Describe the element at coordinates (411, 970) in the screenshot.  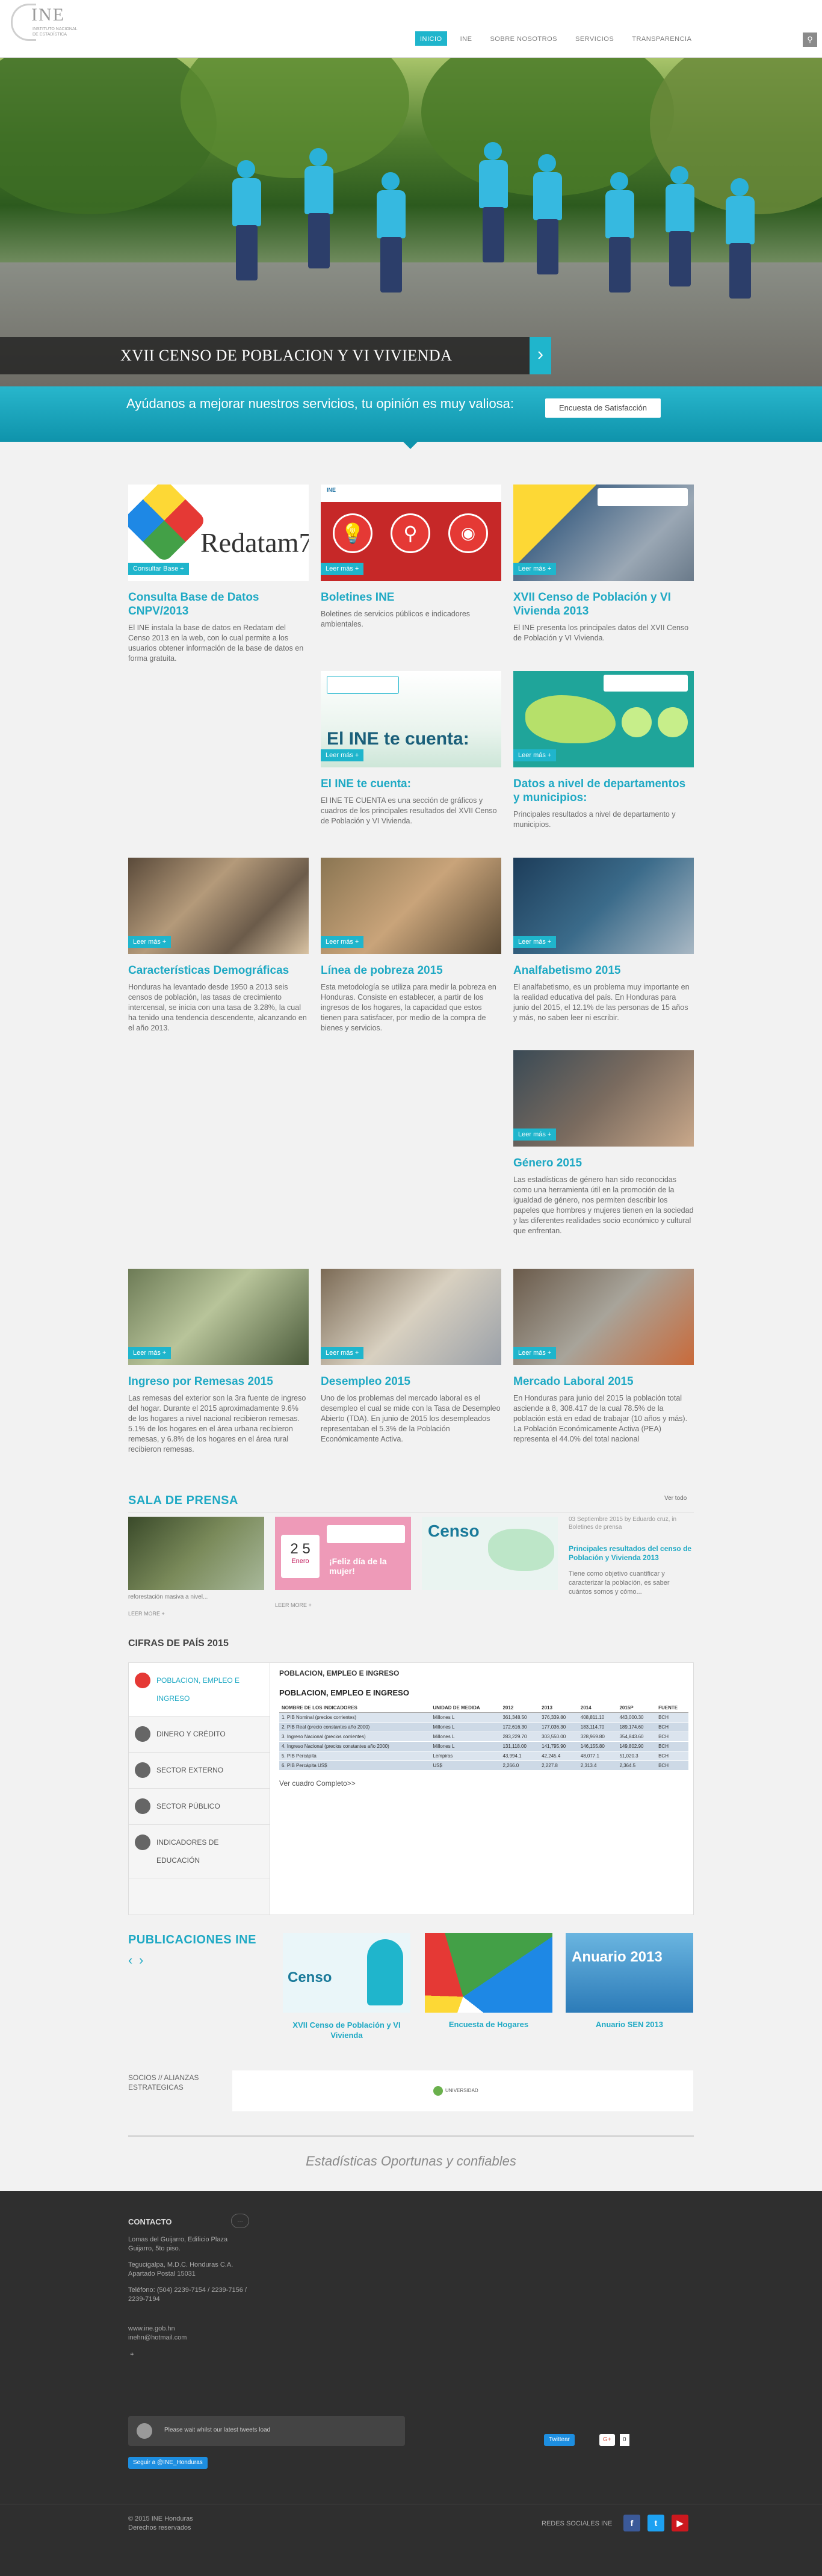
I see `card-title: Línea de pobreza 2015` at that location.